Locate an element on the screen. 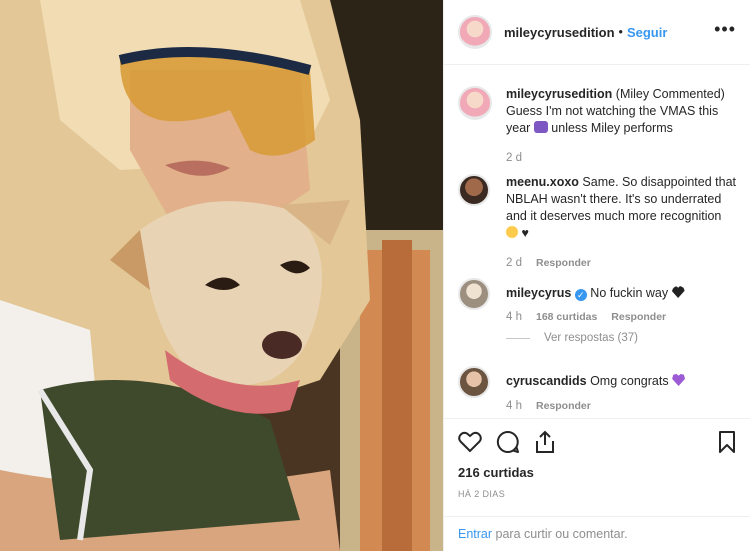 This screenshot has height=551, width=750. post-date: HÁ 2 DIAS is located at coordinates (597, 494).